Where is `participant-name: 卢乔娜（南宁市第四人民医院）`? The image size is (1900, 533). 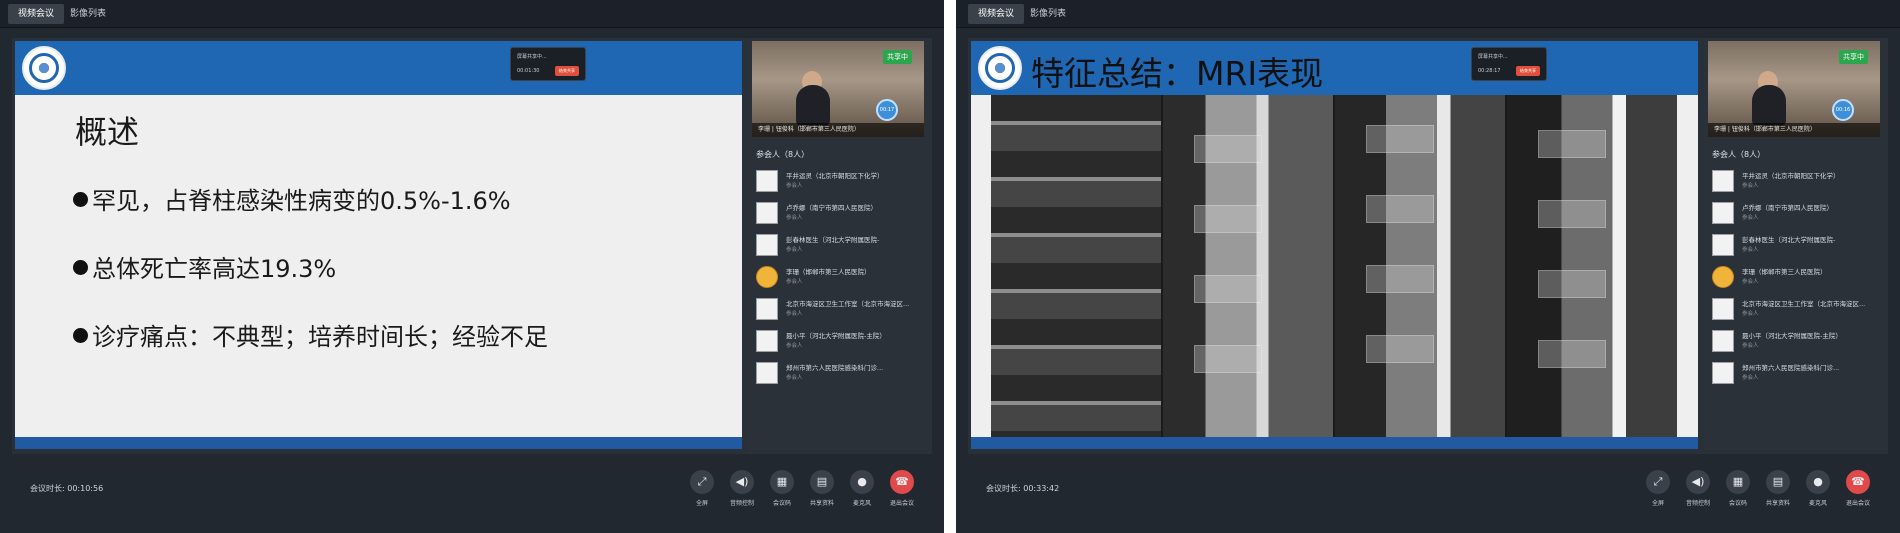 participant-name: 卢乔娜（南宁市第四人民医院） is located at coordinates (1787, 208).